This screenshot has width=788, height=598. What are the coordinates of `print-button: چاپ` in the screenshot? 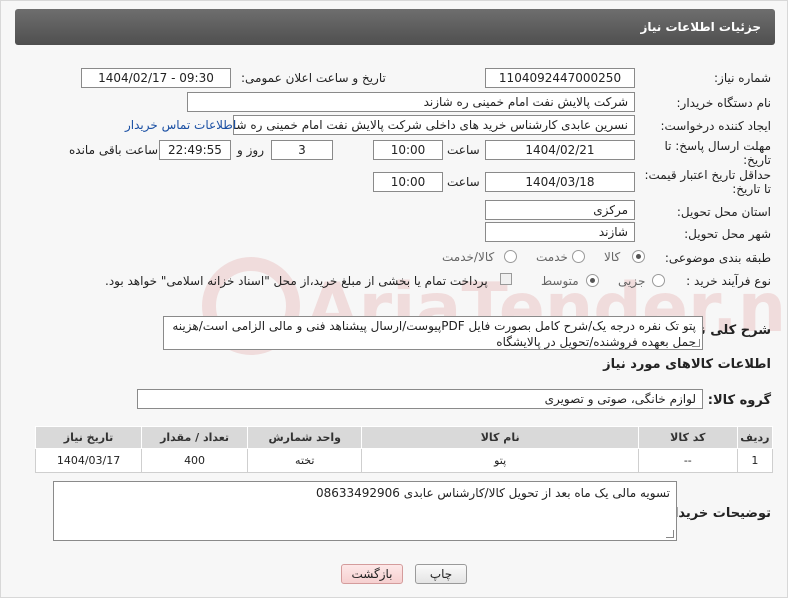 It's located at (441, 574).